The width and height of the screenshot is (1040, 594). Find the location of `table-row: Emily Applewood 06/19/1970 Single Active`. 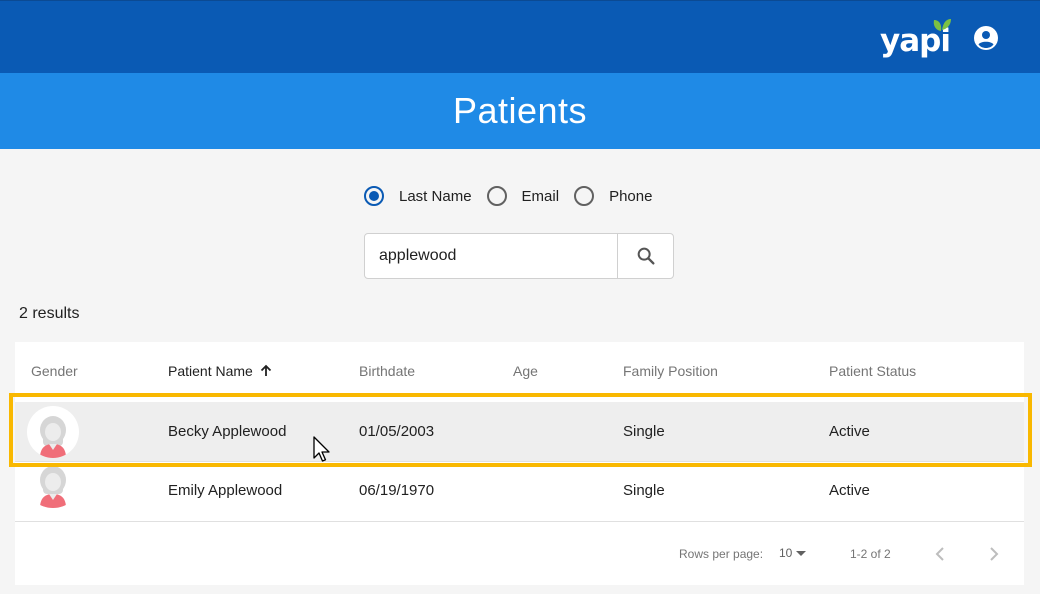

table-row: Emily Applewood 06/19/1970 Single Active is located at coordinates (519, 492).